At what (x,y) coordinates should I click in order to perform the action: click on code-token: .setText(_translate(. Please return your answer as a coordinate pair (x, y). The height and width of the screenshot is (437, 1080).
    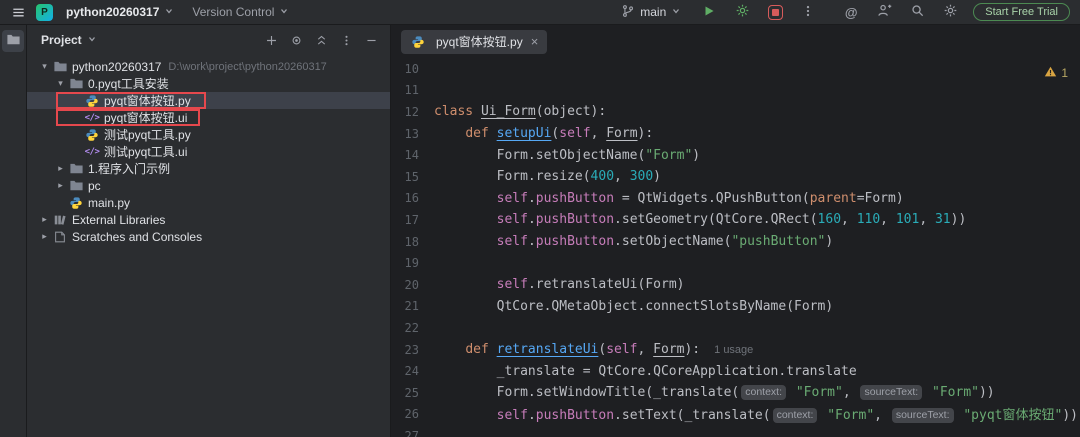
    Looking at the image, I should click on (692, 416).